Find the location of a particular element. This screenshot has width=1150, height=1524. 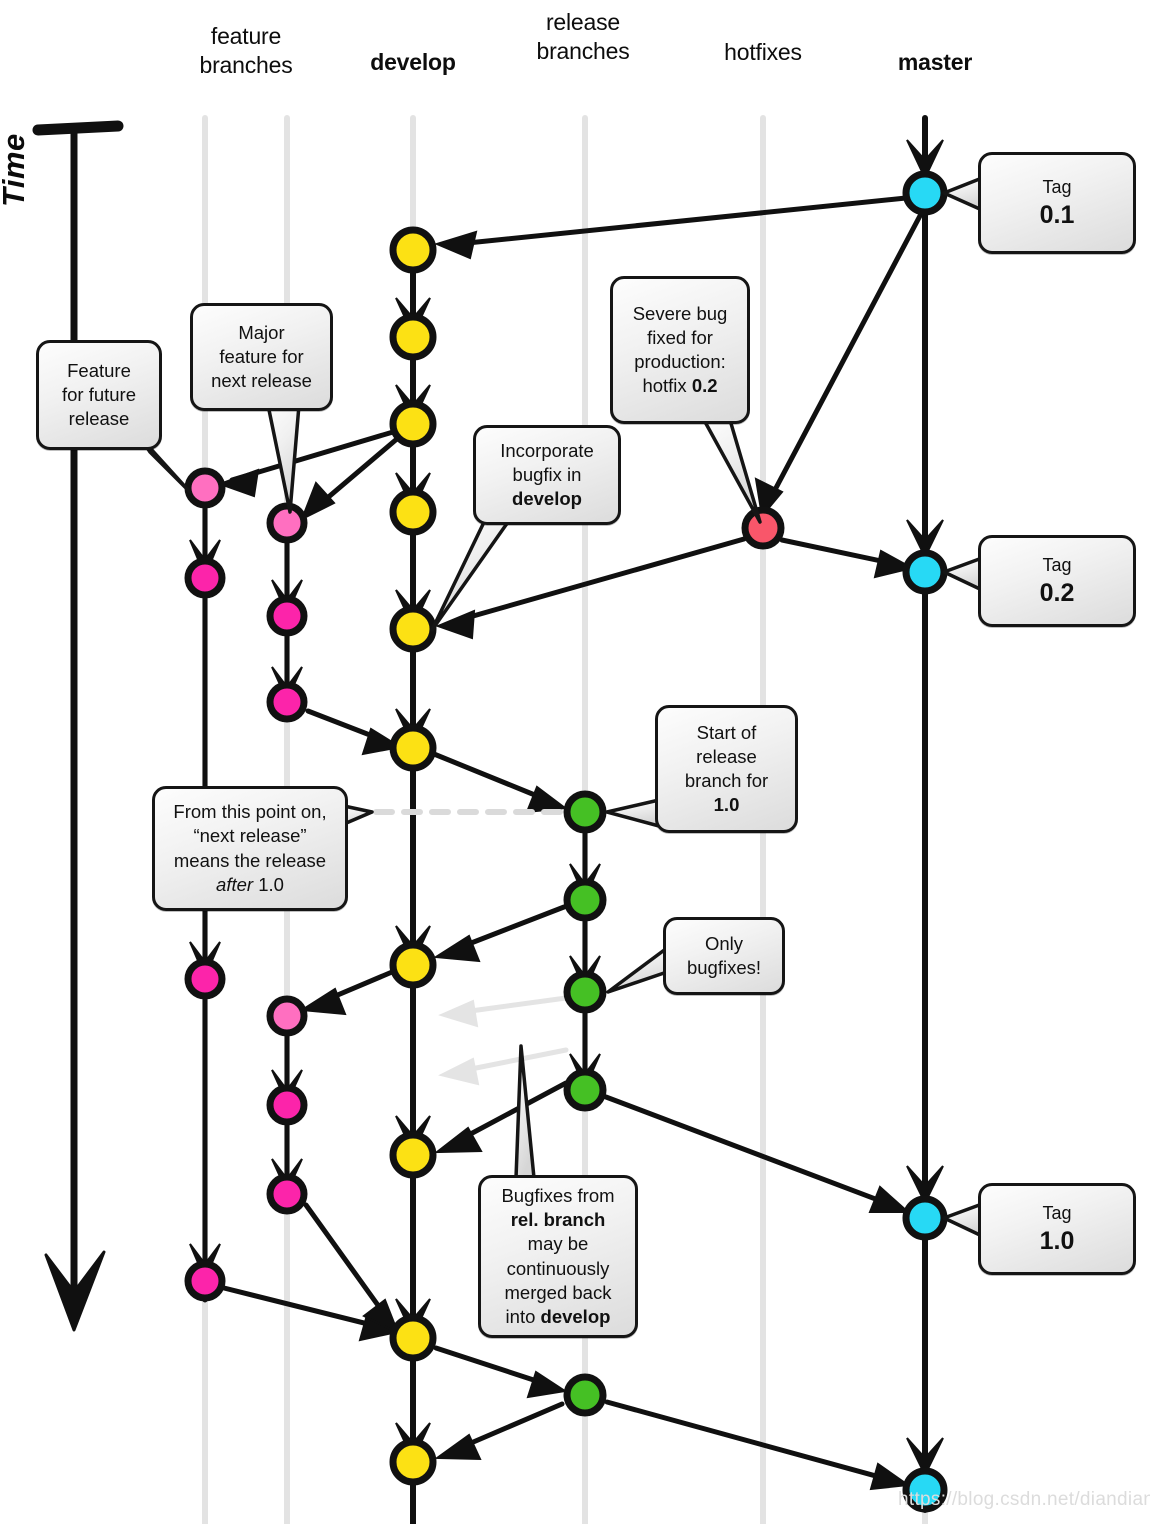

tag-text: Tag 1.0 is located at coordinates (1057, 1228).